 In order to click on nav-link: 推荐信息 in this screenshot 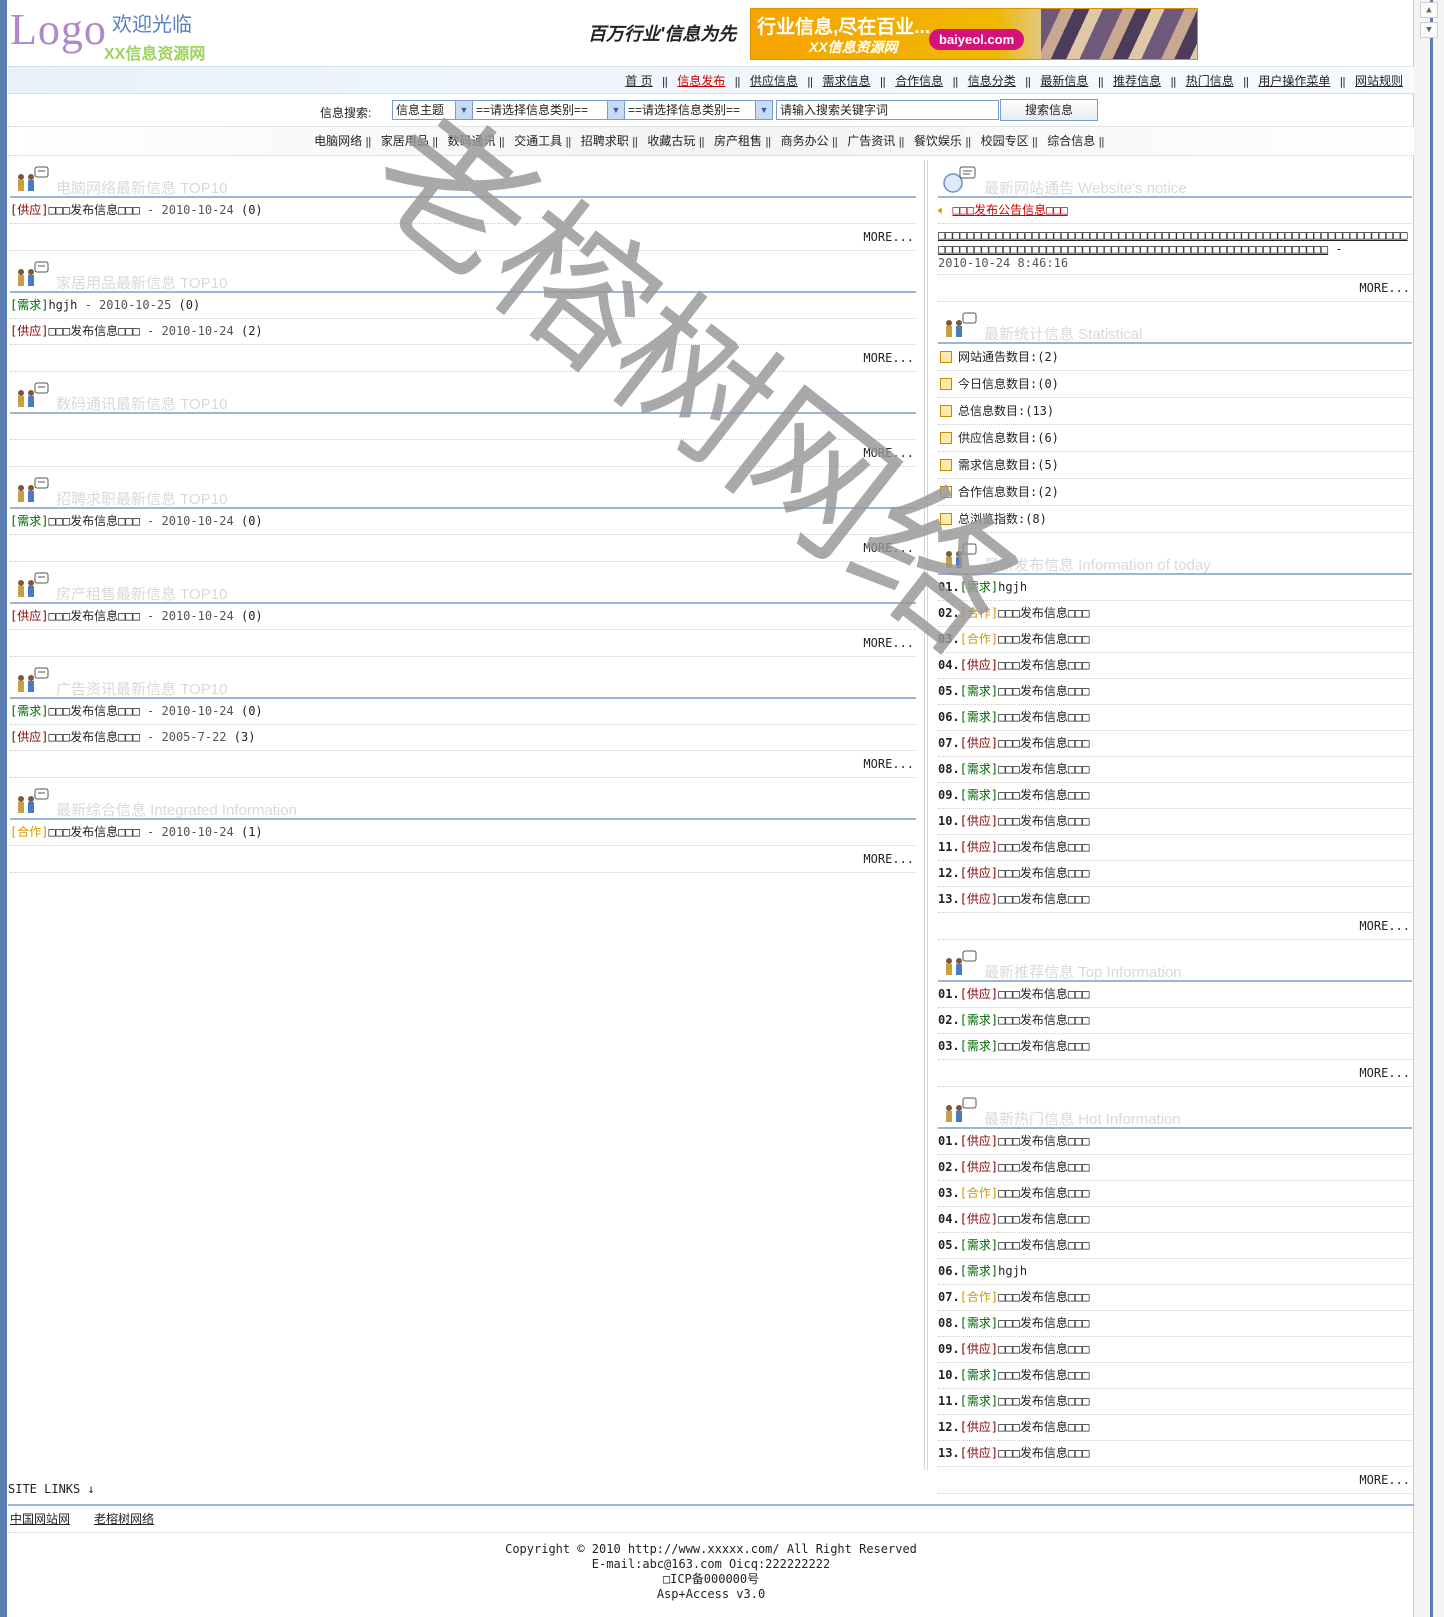, I will do `click(1137, 81)`.